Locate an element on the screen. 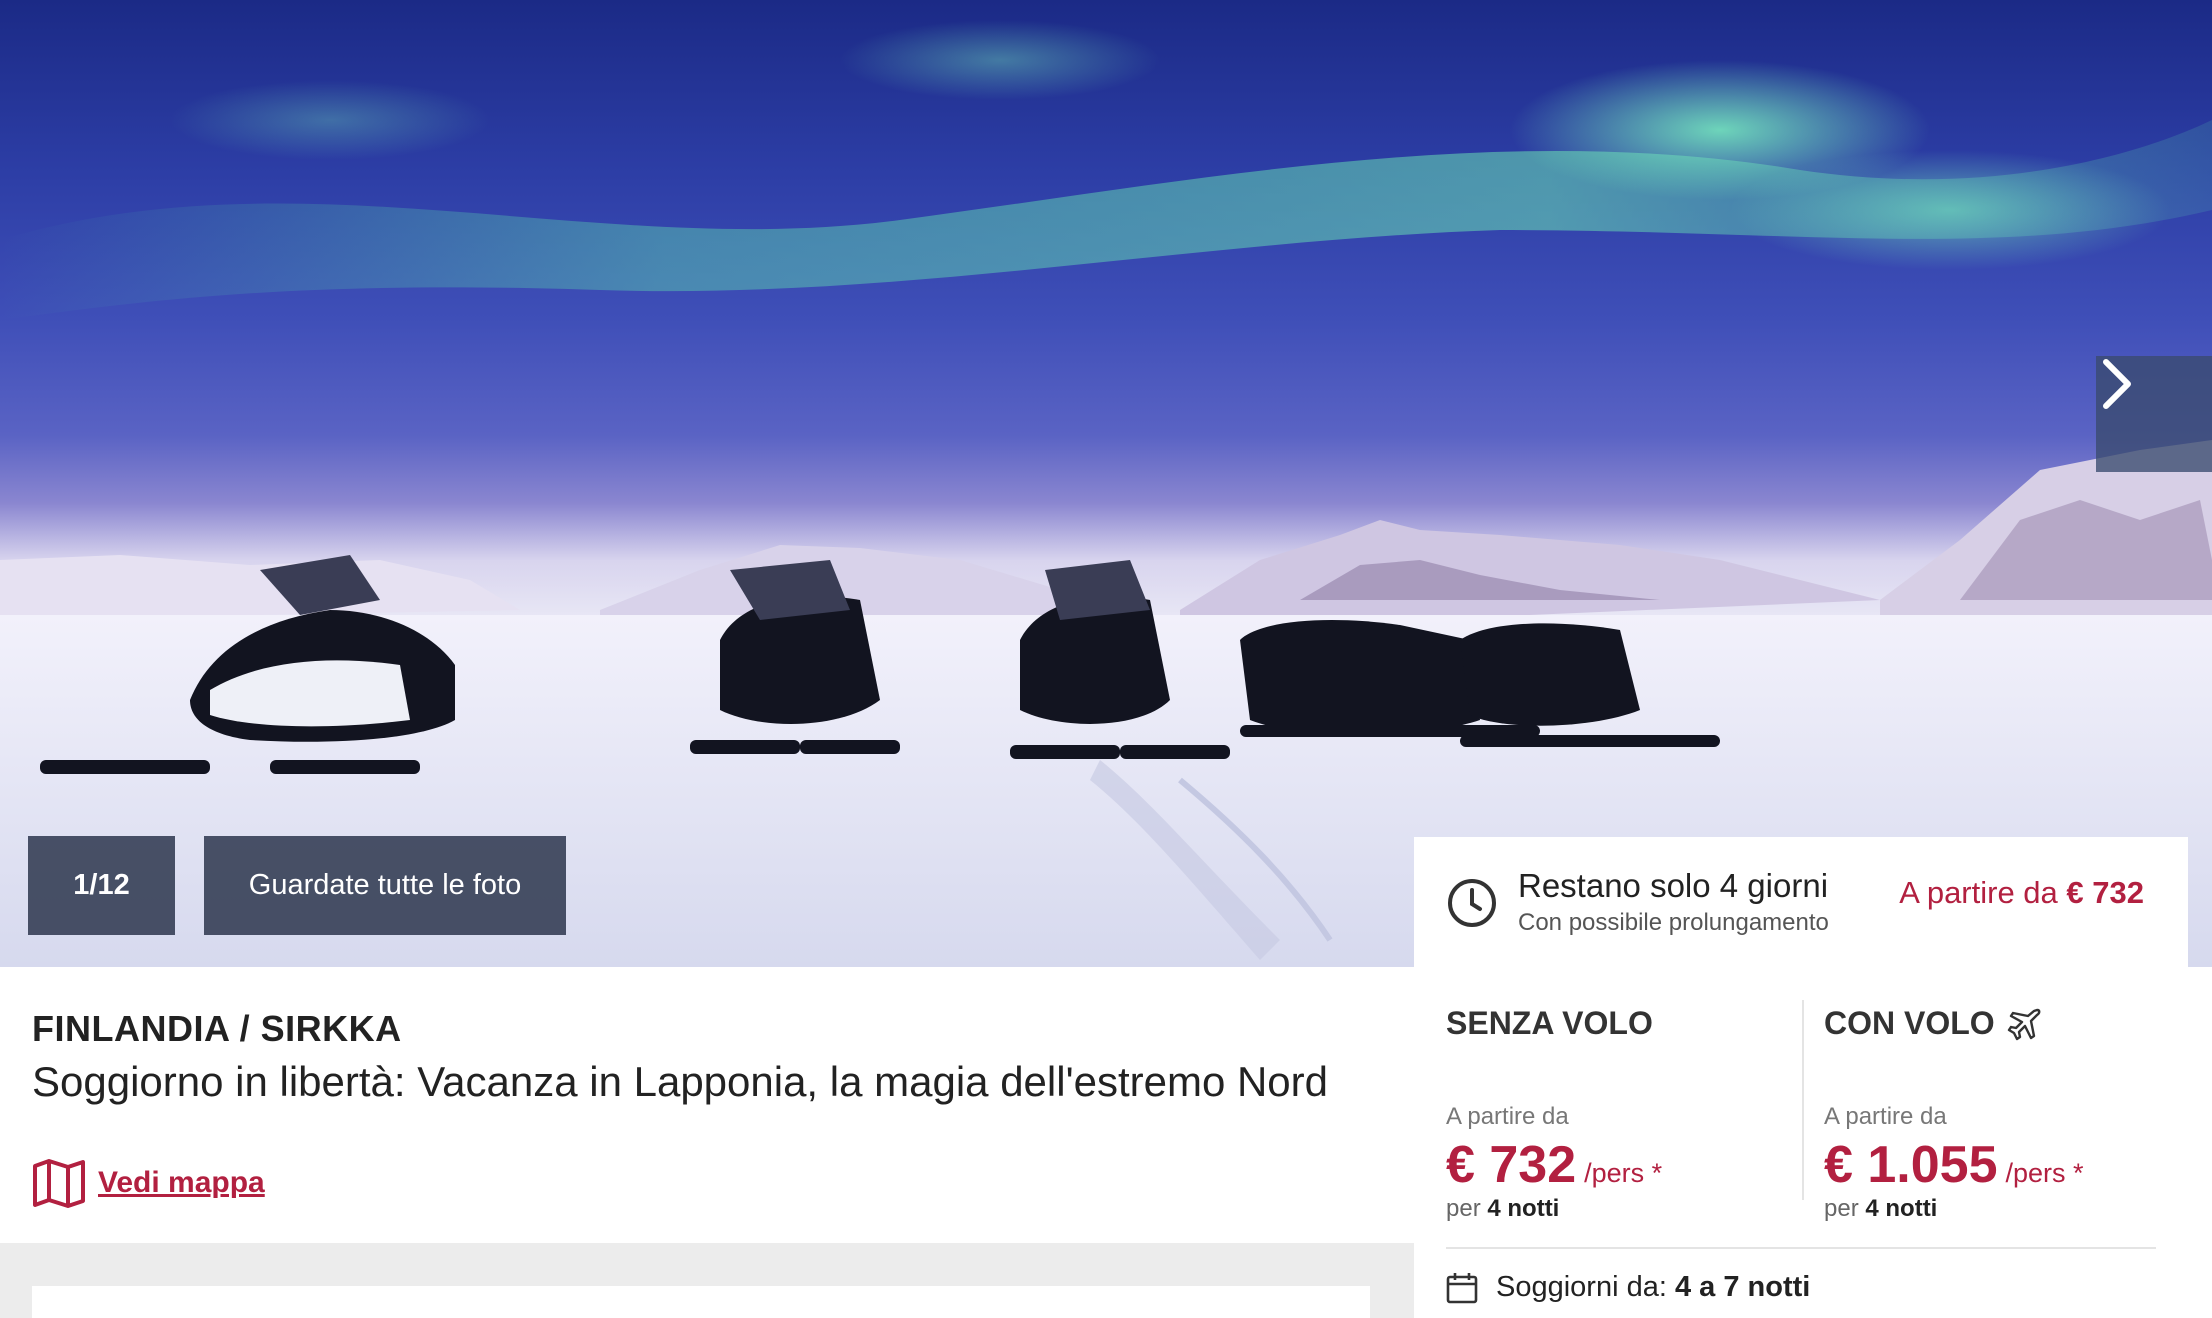 The image size is (2212, 1318). from-price-summary: A partire da € 732 is located at coordinates (2021, 893).